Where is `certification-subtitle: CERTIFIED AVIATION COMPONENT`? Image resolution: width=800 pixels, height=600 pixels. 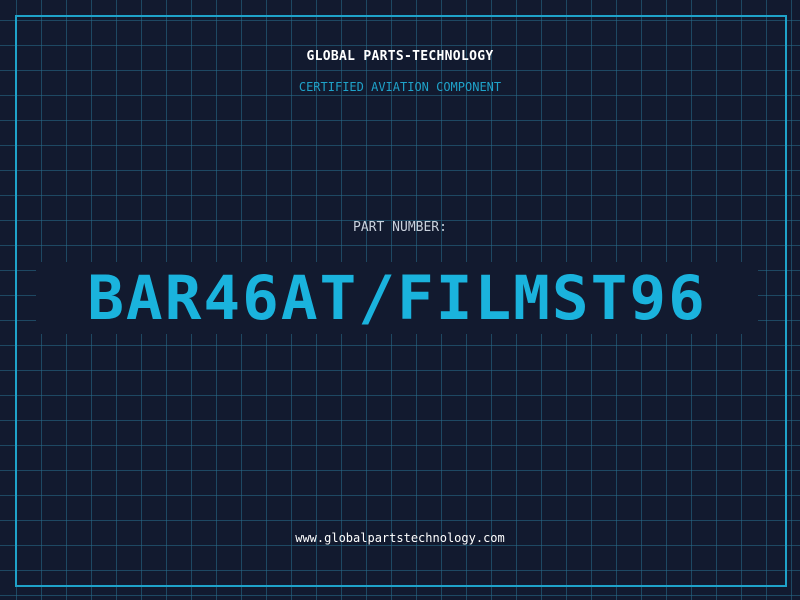
certification-subtitle: CERTIFIED AVIATION COMPONENT is located at coordinates (400, 87).